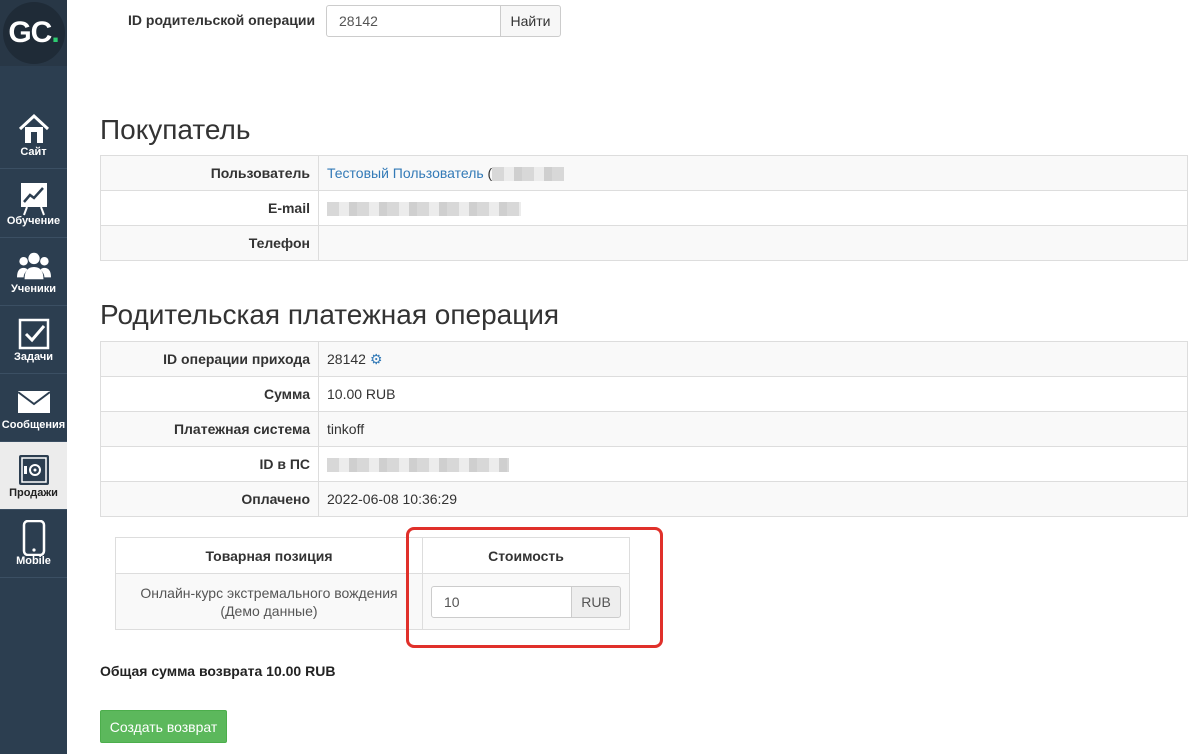 The width and height of the screenshot is (1200, 754). I want to click on chart-board-icon, so click(34, 198).